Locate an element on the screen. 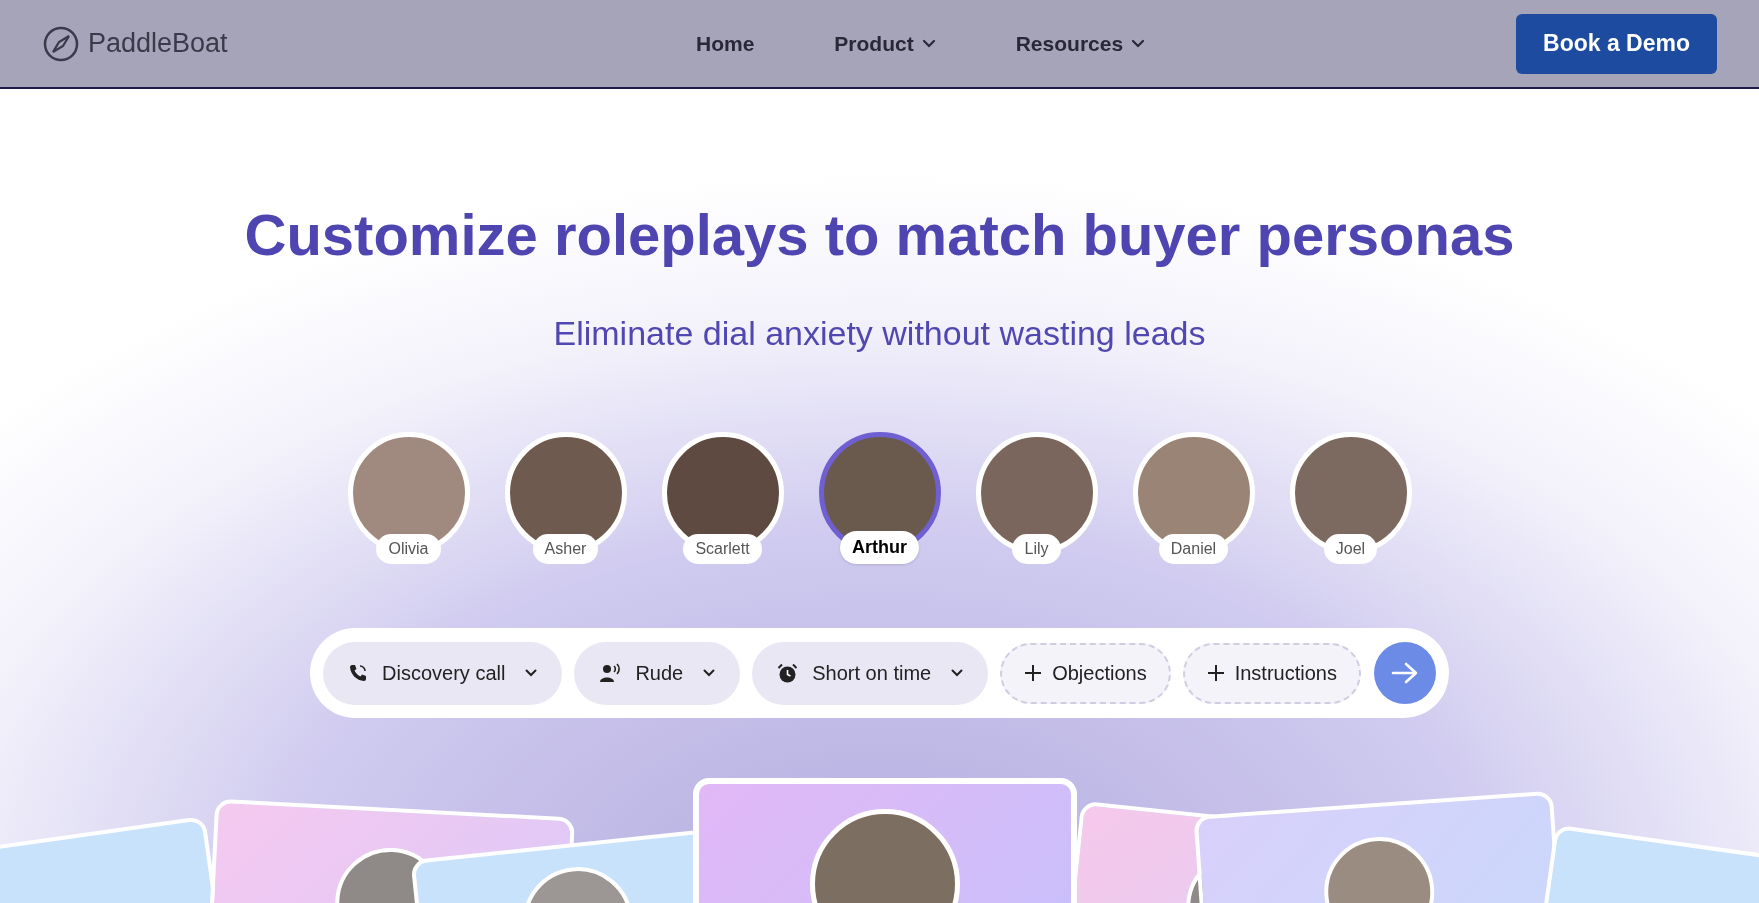 This screenshot has width=1759, height=903. persona-name: Arthur is located at coordinates (879, 547).